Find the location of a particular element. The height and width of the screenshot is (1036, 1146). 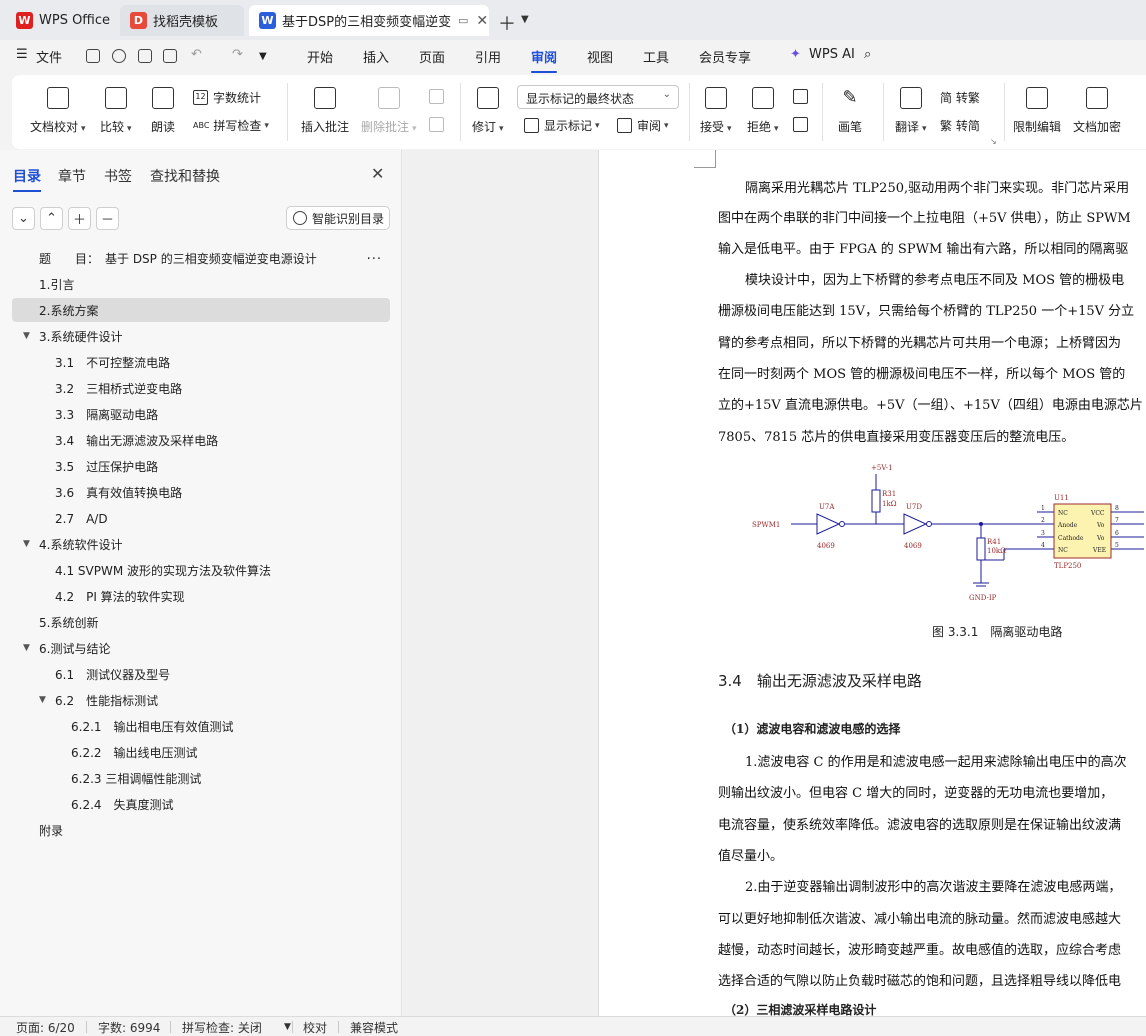

toc-item: 4.2 PI 算法的软件实现 is located at coordinates (201, 596).